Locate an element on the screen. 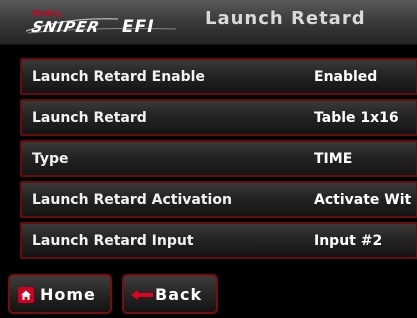 This screenshot has height=318, width=417. setting-value: Enabled is located at coordinates (346, 77).